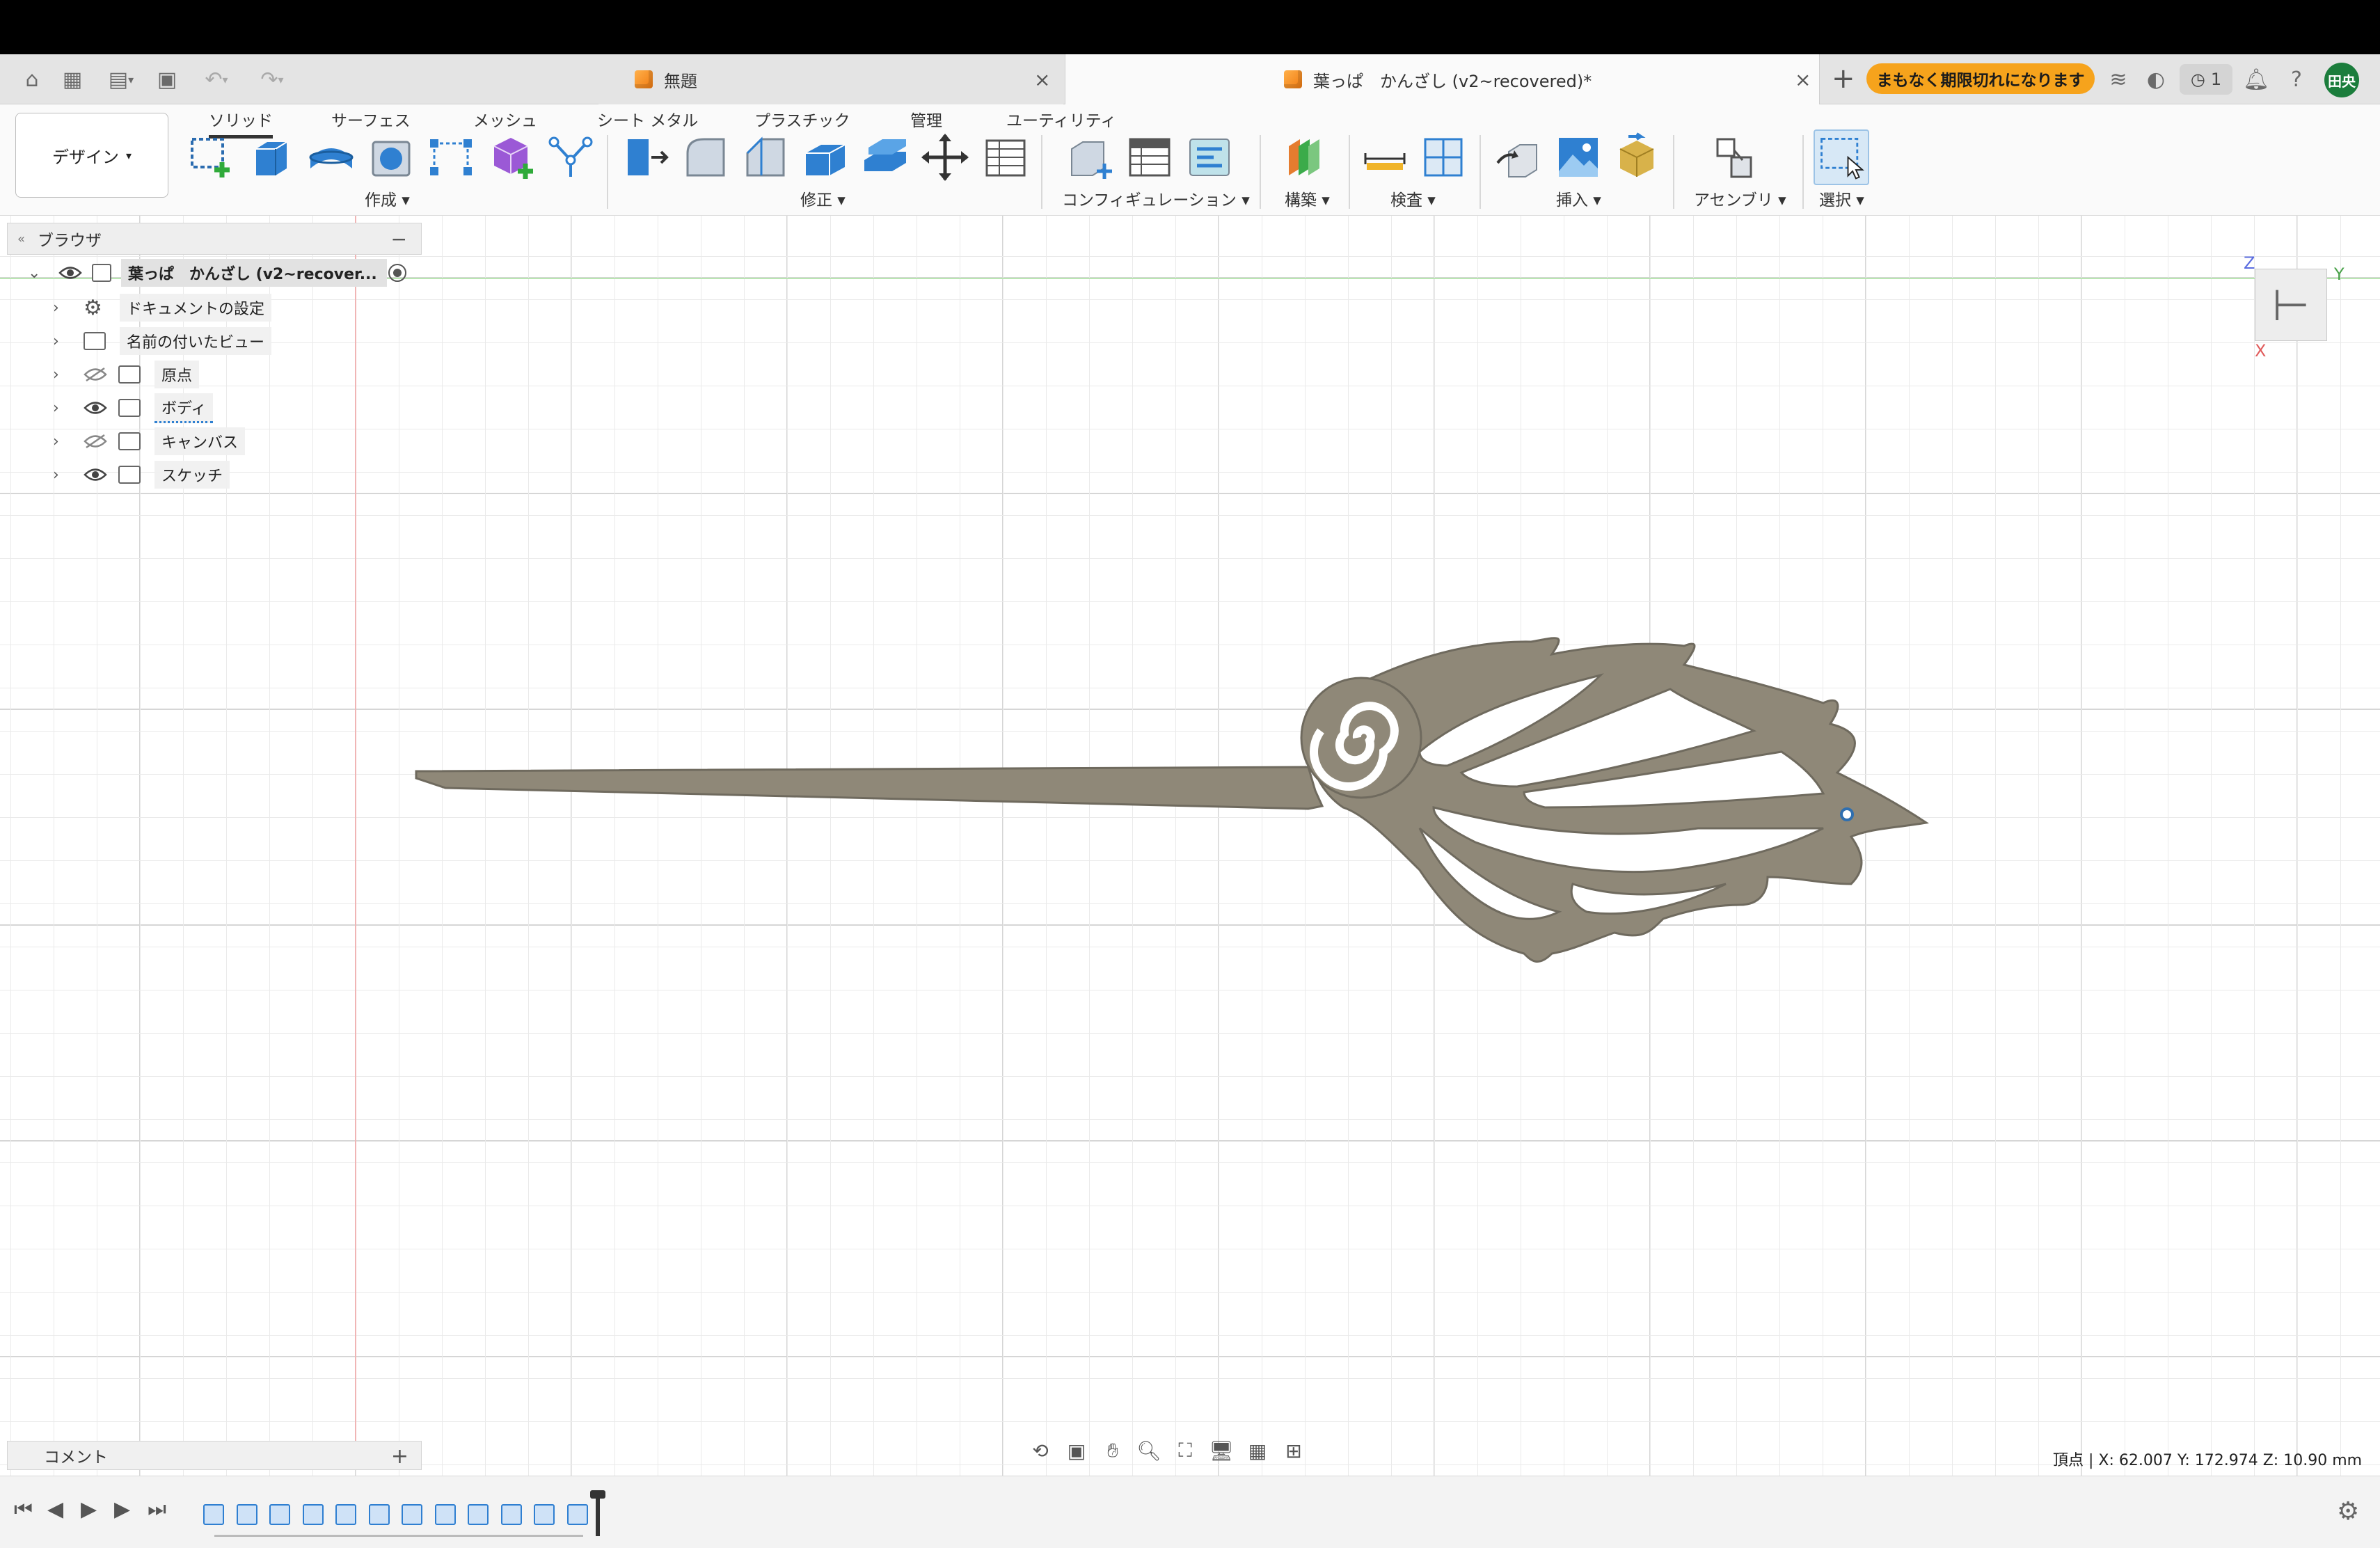 Image resolution: width=2380 pixels, height=1548 pixels. Describe the element at coordinates (2348, 1511) in the screenshot. I see `timeline-settings-gear-icon: ⚙` at that location.